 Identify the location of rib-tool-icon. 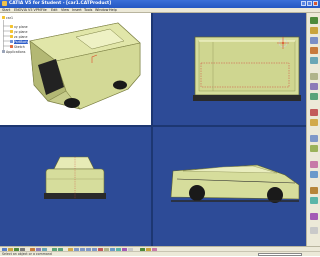
(314, 190).